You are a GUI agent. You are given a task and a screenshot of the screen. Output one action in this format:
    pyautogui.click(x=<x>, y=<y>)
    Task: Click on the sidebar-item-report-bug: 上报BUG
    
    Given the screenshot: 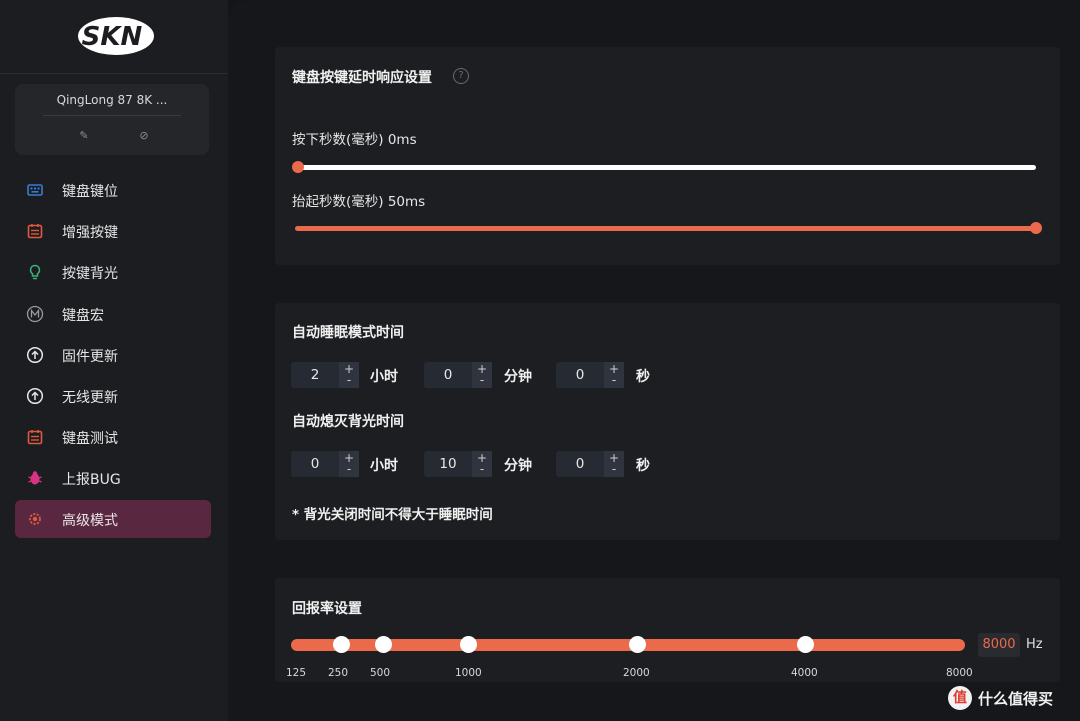 What is the action you would take?
    pyautogui.click(x=113, y=478)
    